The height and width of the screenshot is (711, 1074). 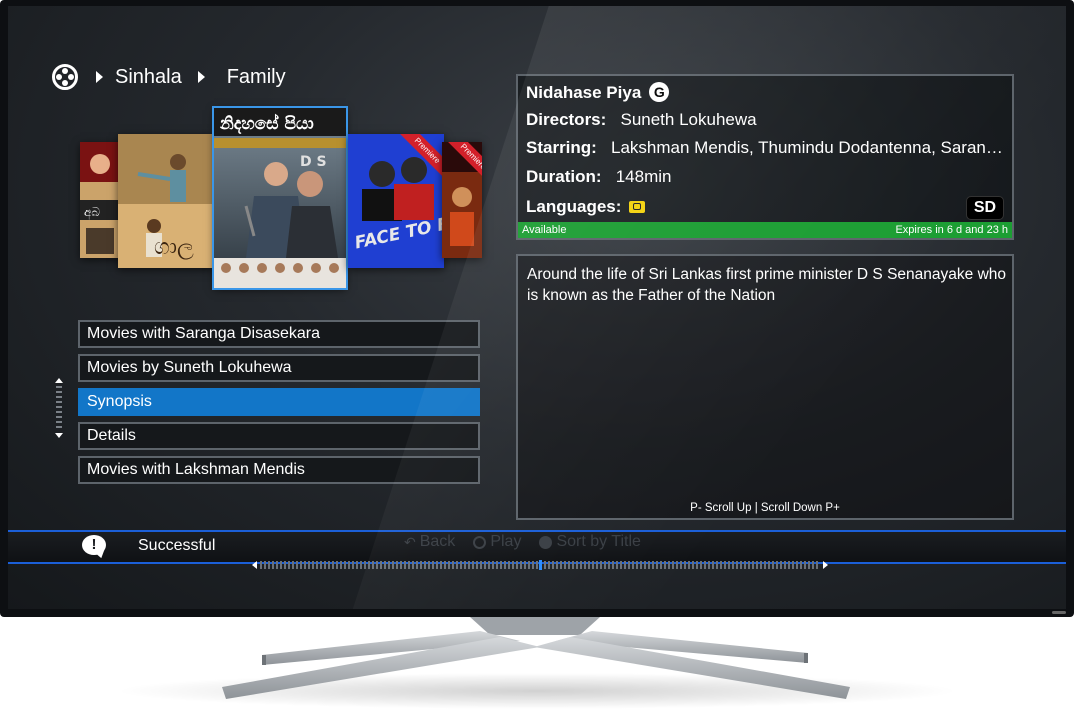 What do you see at coordinates (279, 470) in the screenshot?
I see `menu-item: Movies with Lakshman Mendis` at bounding box center [279, 470].